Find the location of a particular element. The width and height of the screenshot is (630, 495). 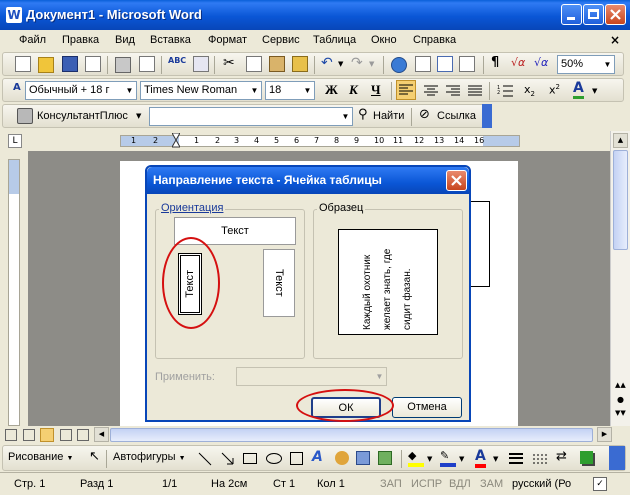

close-document-icon: × is located at coordinates (615, 40).